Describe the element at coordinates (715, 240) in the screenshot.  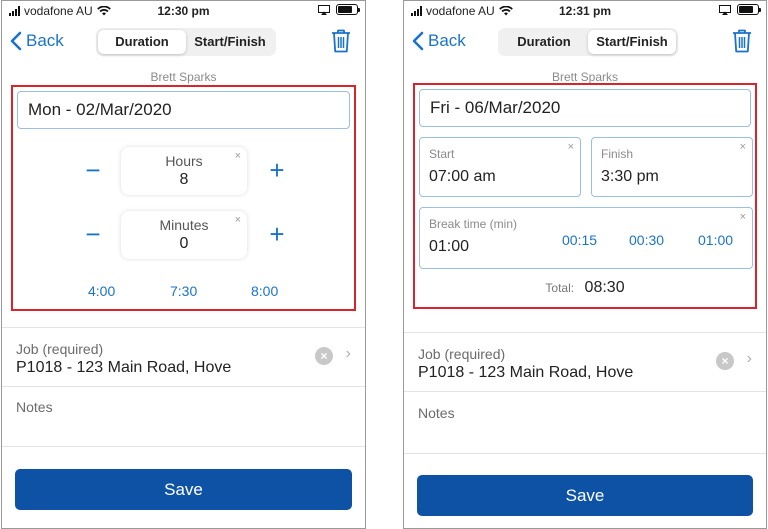
I see `break-option-01-00: 01:00` at that location.